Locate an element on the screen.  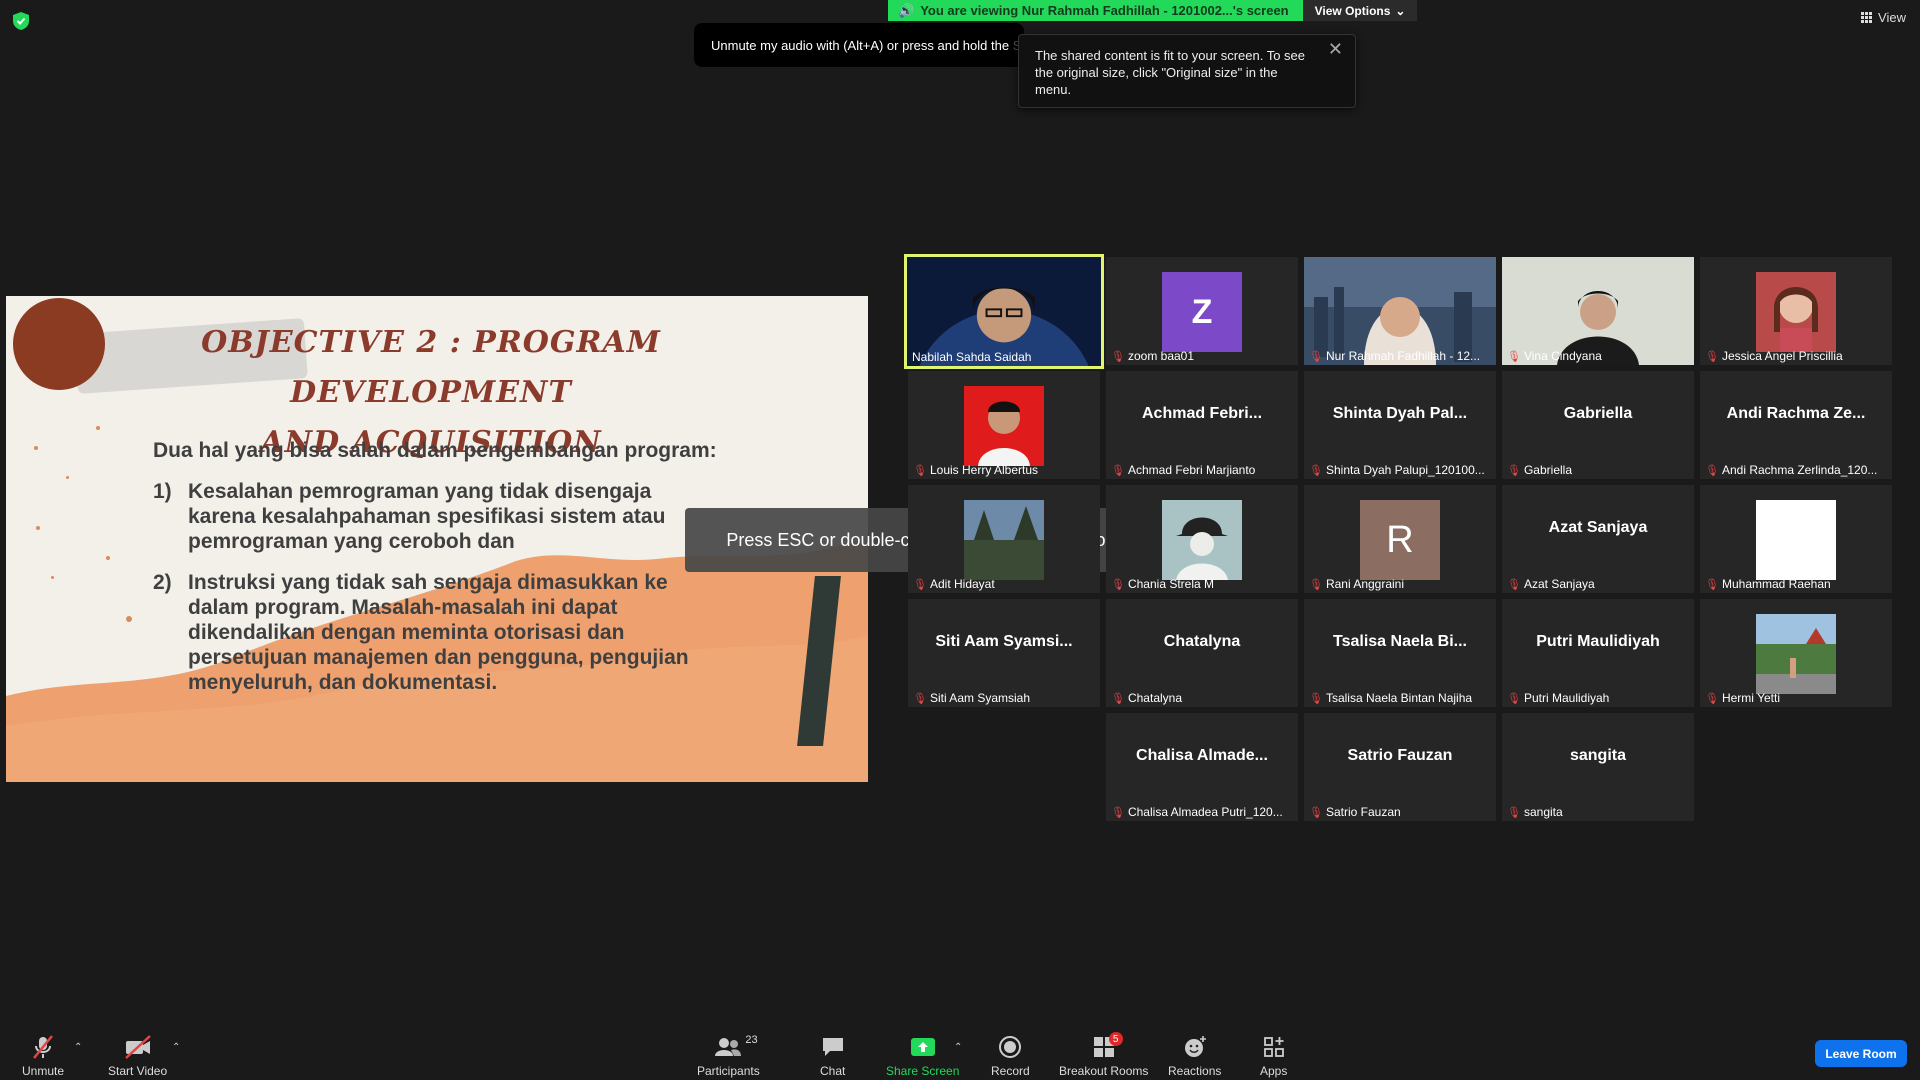
chevron-down-icon: ⌄ is located at coordinates (1400, 10).